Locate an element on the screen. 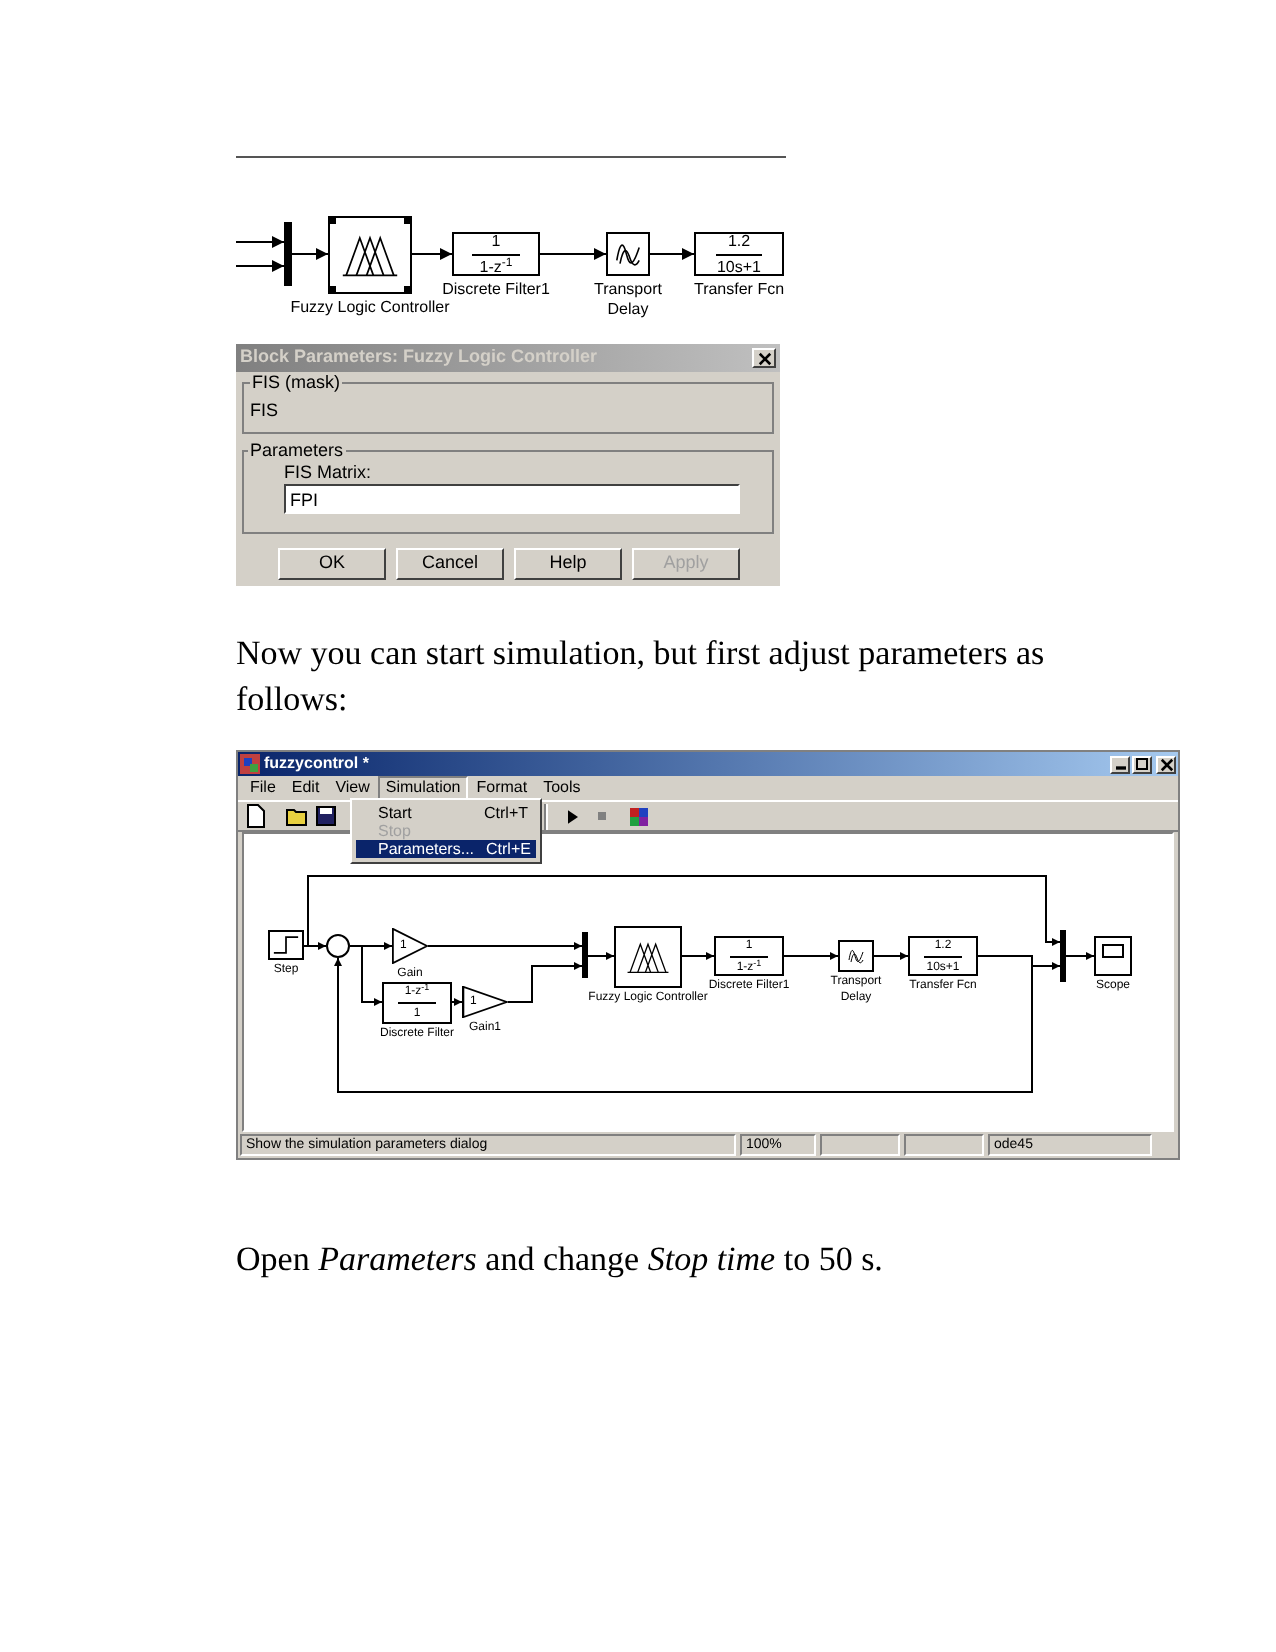  mask-text: FIS is located at coordinates (265, 411).